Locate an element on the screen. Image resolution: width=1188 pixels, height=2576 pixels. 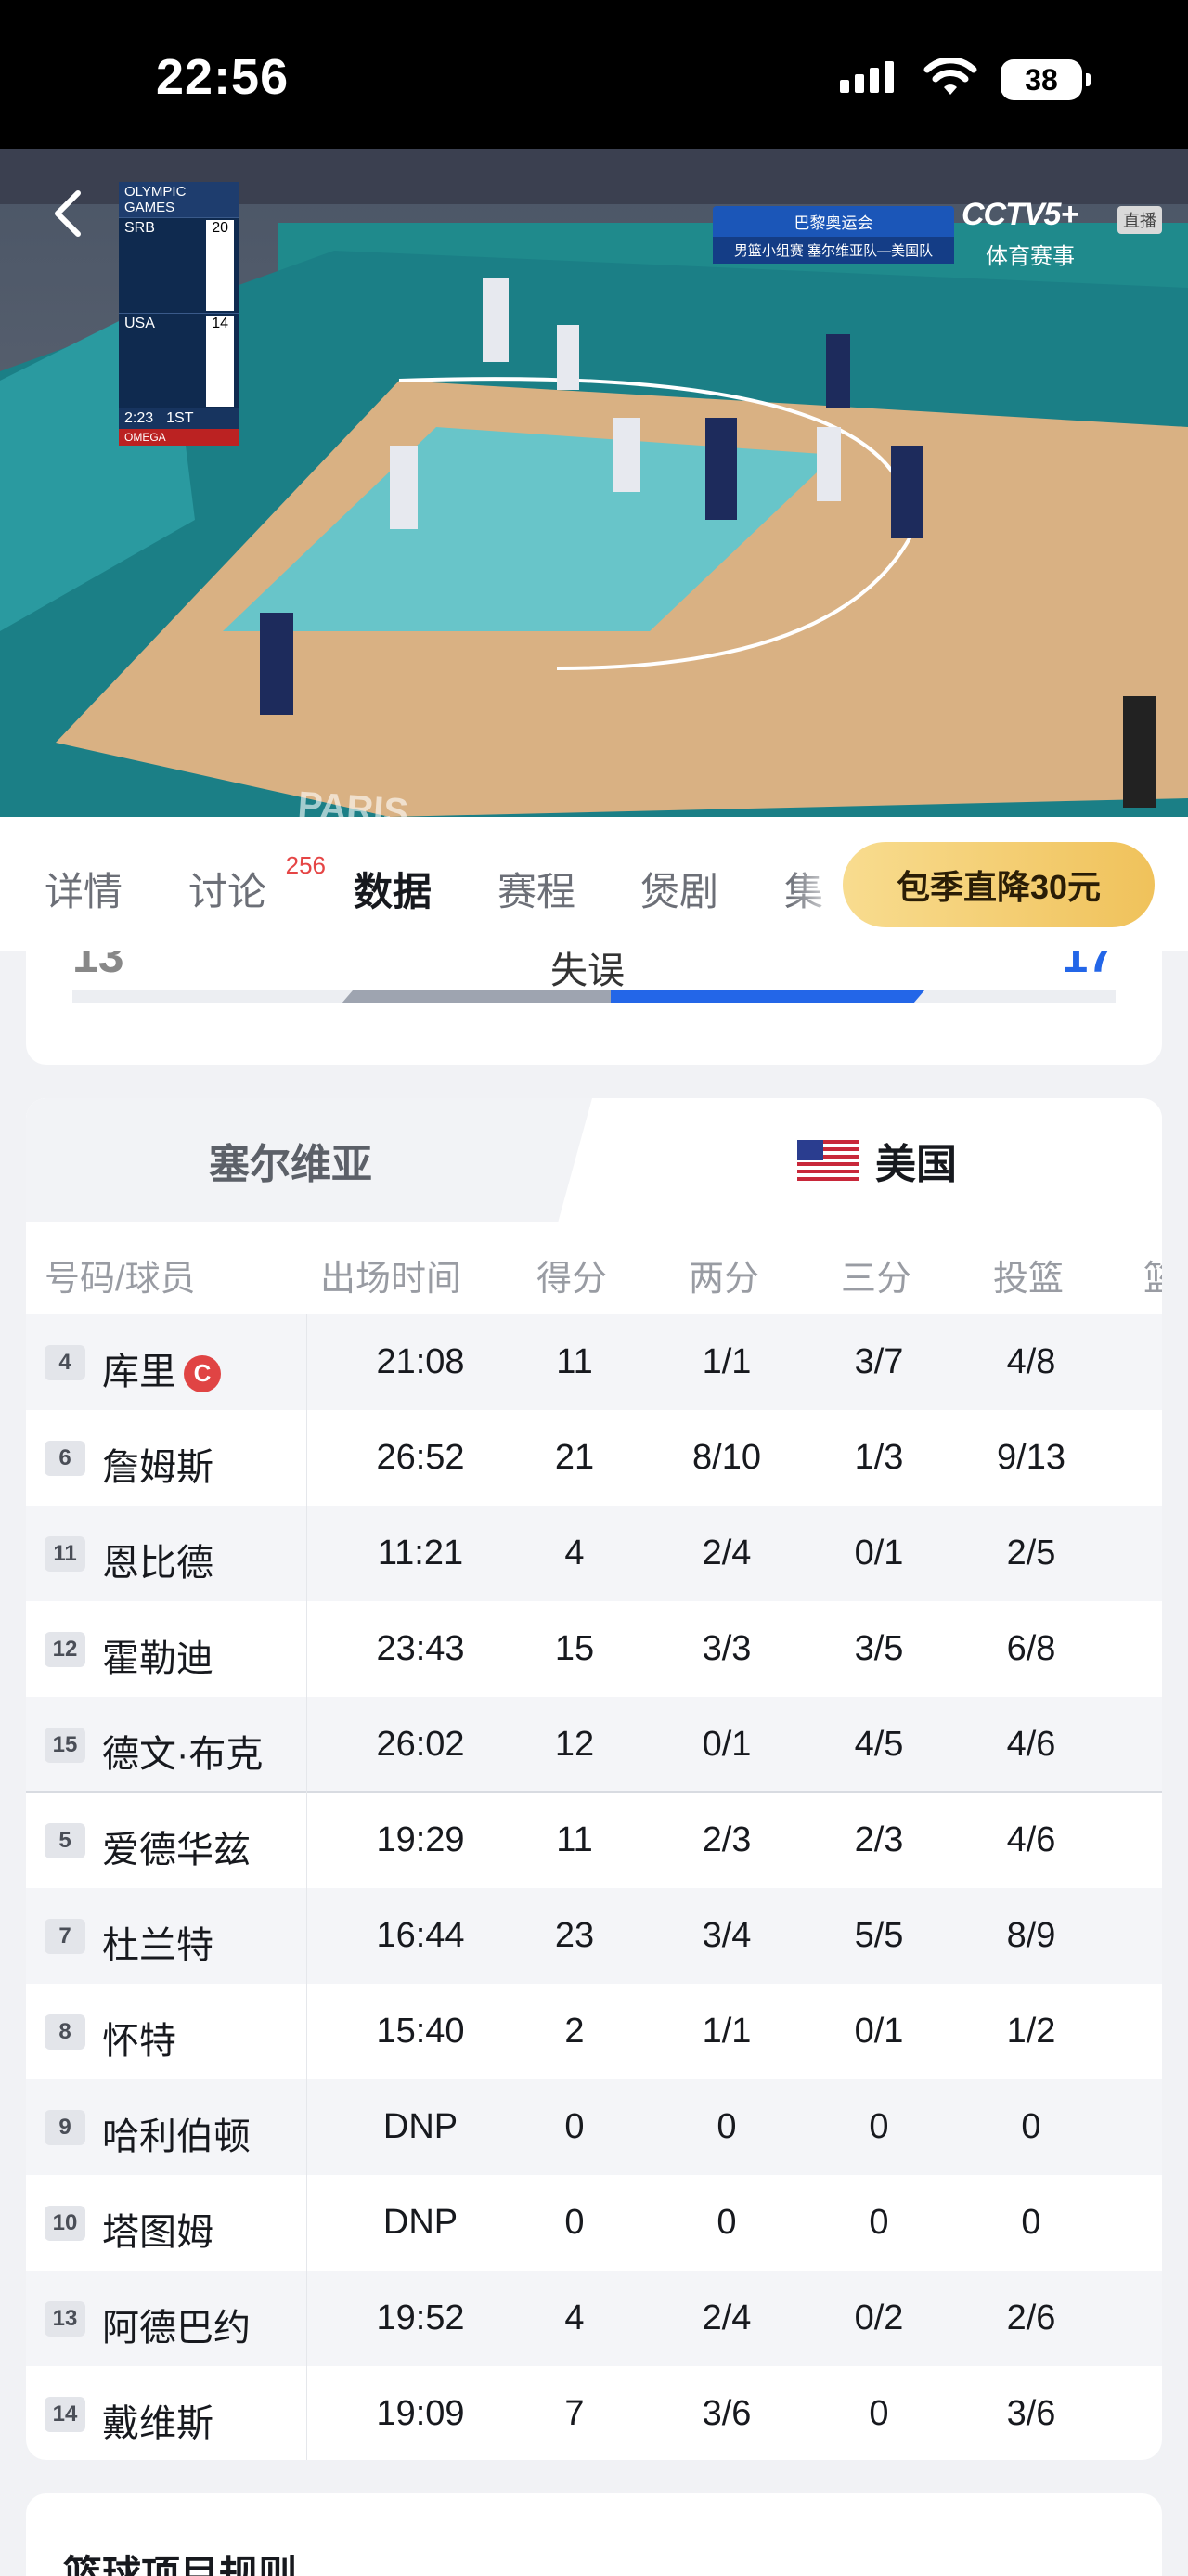
minutes: 23:43 is located at coordinates (420, 1648).